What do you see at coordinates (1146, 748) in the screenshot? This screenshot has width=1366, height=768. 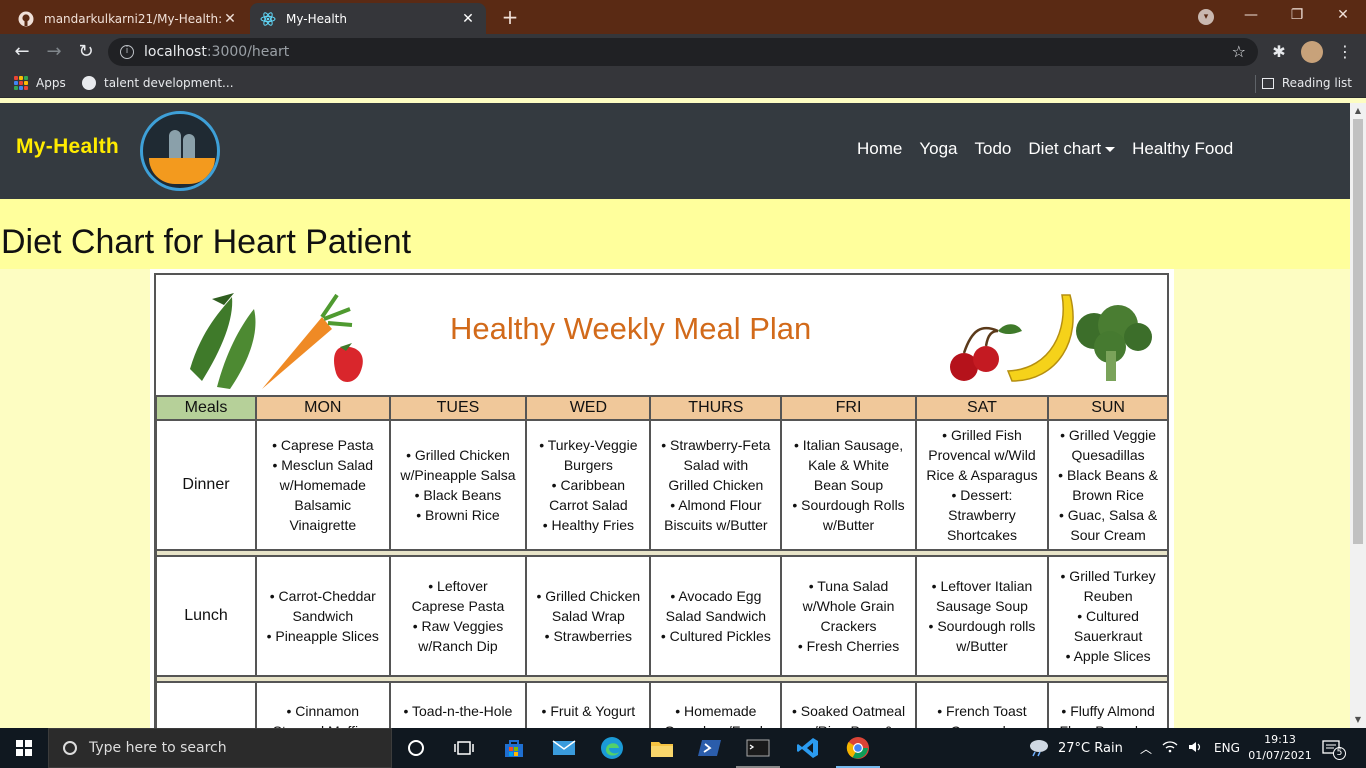 I see `chevron-up-icon: ︿` at bounding box center [1146, 748].